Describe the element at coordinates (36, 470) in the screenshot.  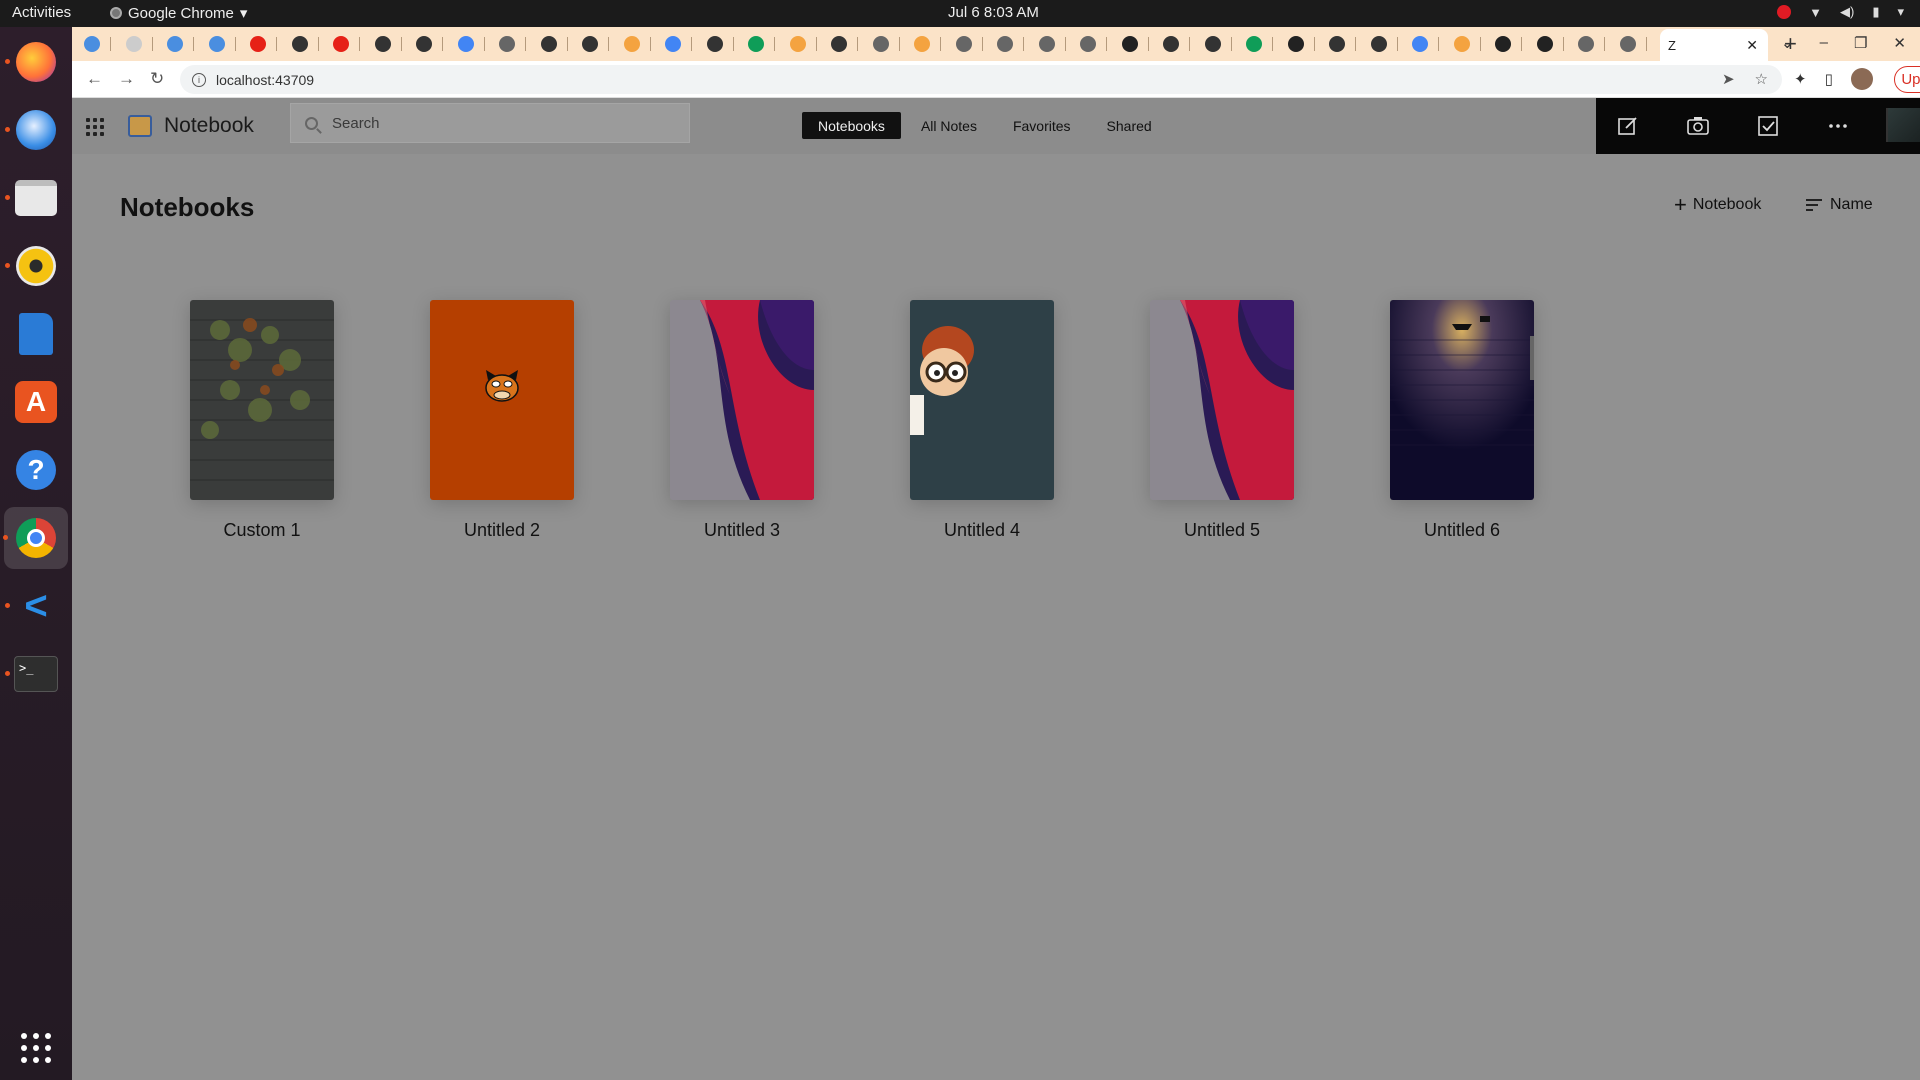
I see `help-launcher: ?` at that location.